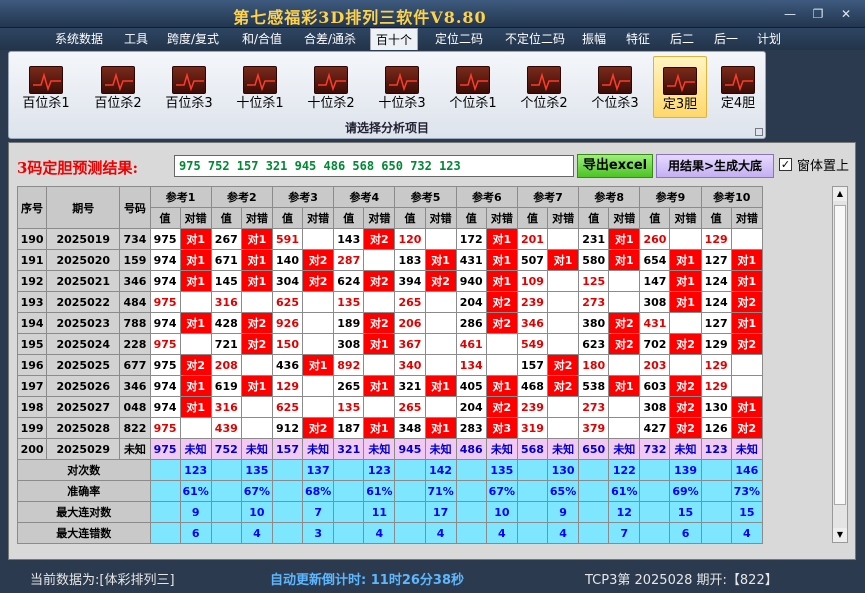  Describe the element at coordinates (402, 87) in the screenshot. I see `ribbon-button: 十位杀3` at that location.